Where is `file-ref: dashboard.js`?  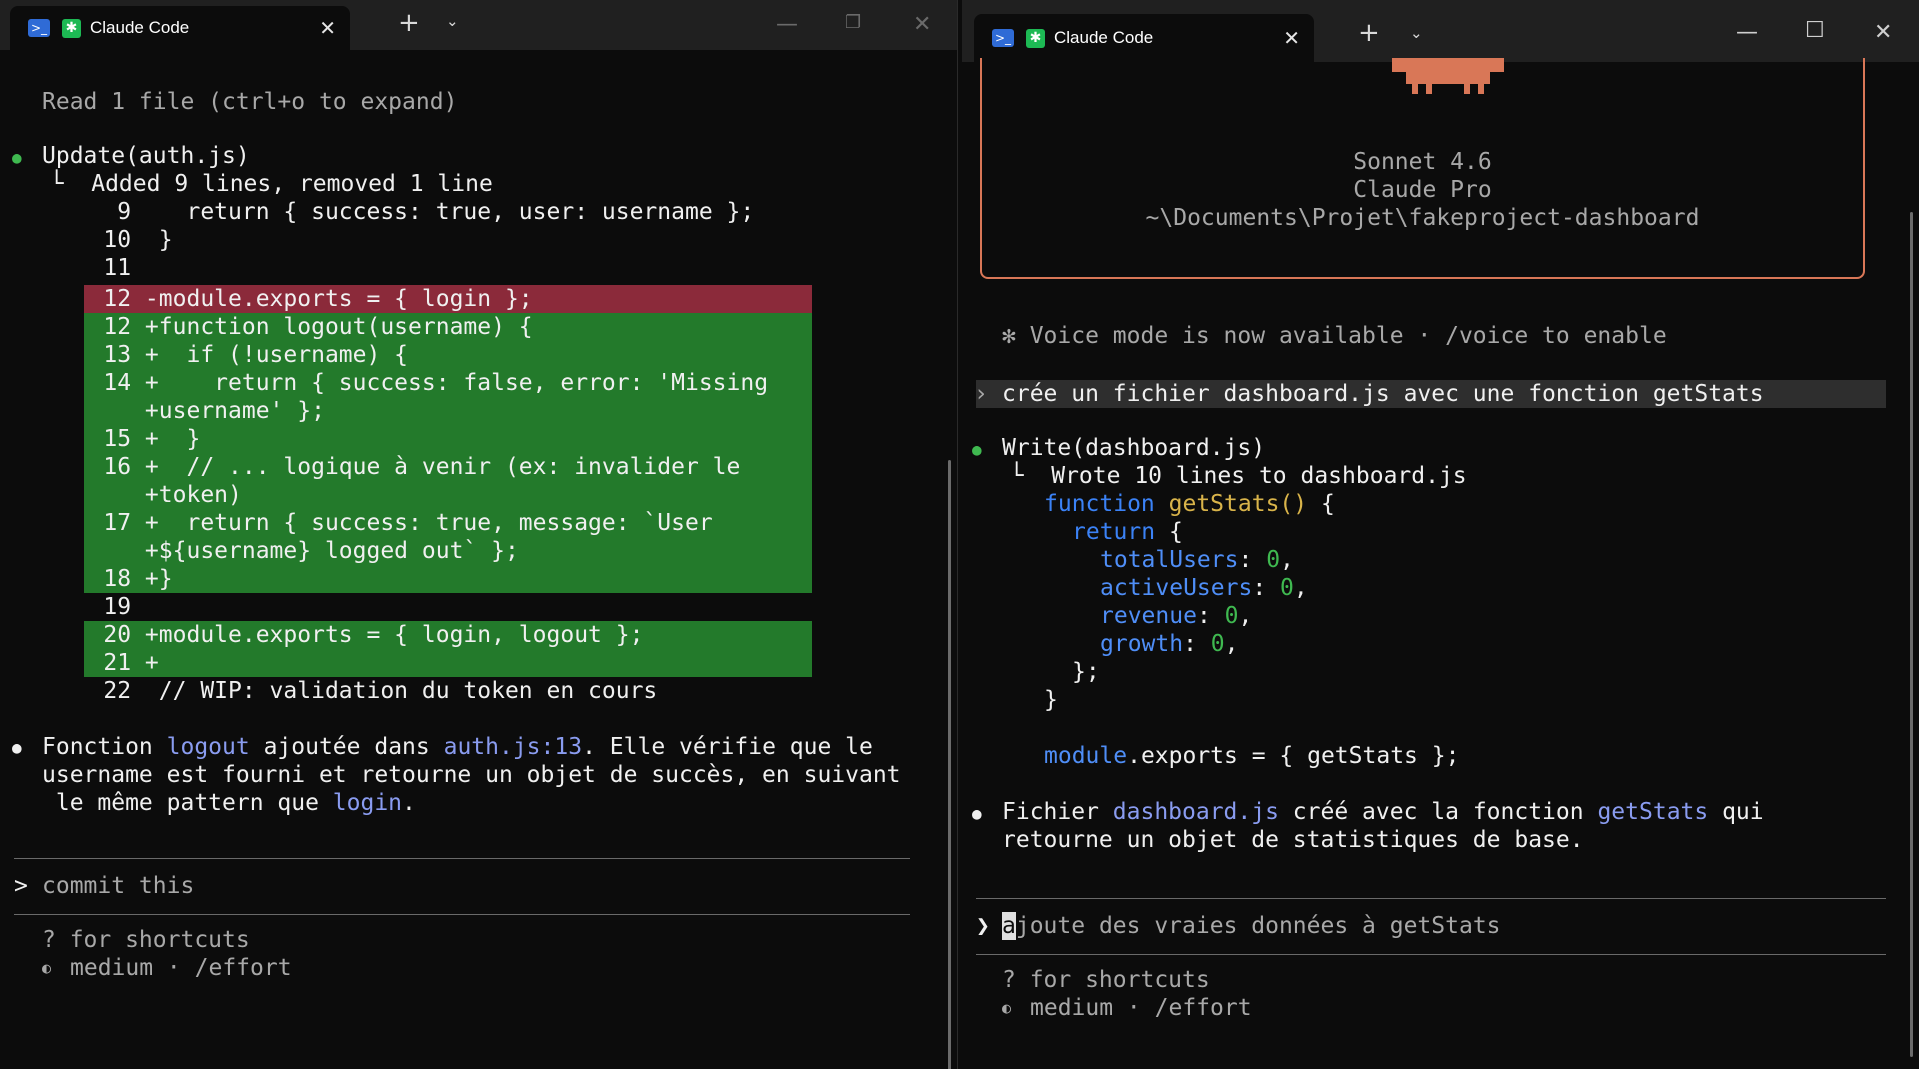 file-ref: dashboard.js is located at coordinates (1195, 812).